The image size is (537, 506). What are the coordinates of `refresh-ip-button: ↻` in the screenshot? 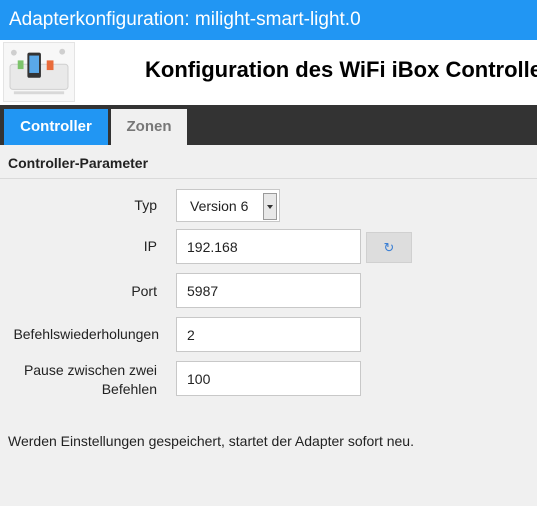 It's located at (389, 247).